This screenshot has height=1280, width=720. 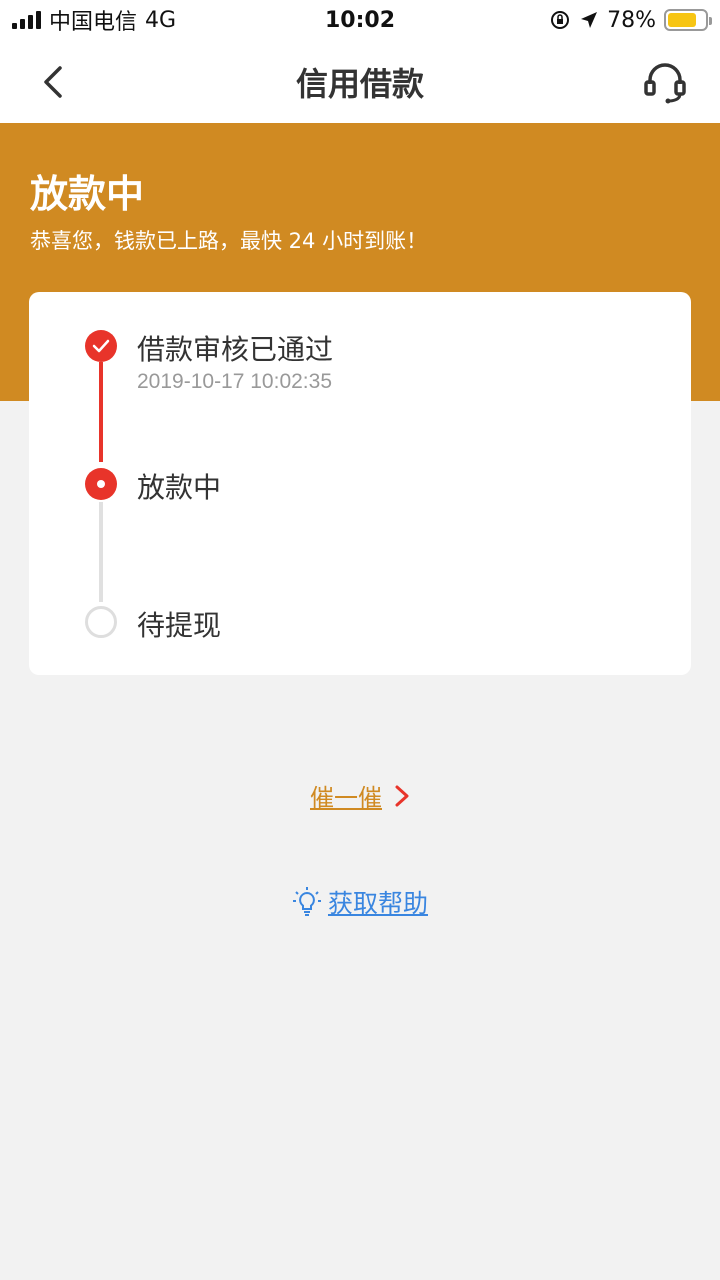 What do you see at coordinates (589, 20) in the screenshot?
I see `location-icon` at bounding box center [589, 20].